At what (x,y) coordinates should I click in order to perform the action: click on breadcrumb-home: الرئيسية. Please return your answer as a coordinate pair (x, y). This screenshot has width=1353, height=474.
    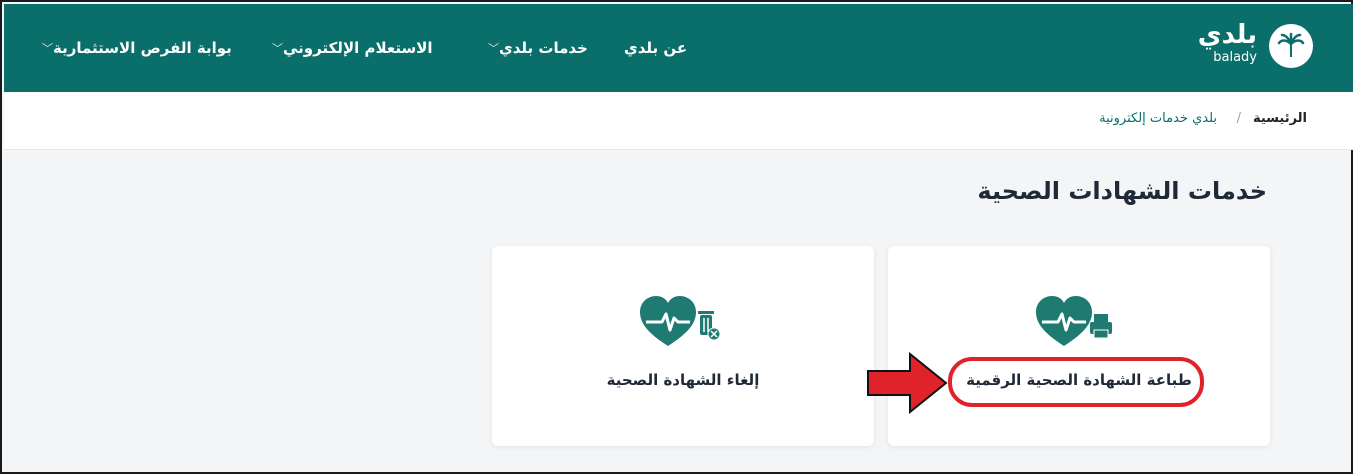
    Looking at the image, I should click on (1280, 118).